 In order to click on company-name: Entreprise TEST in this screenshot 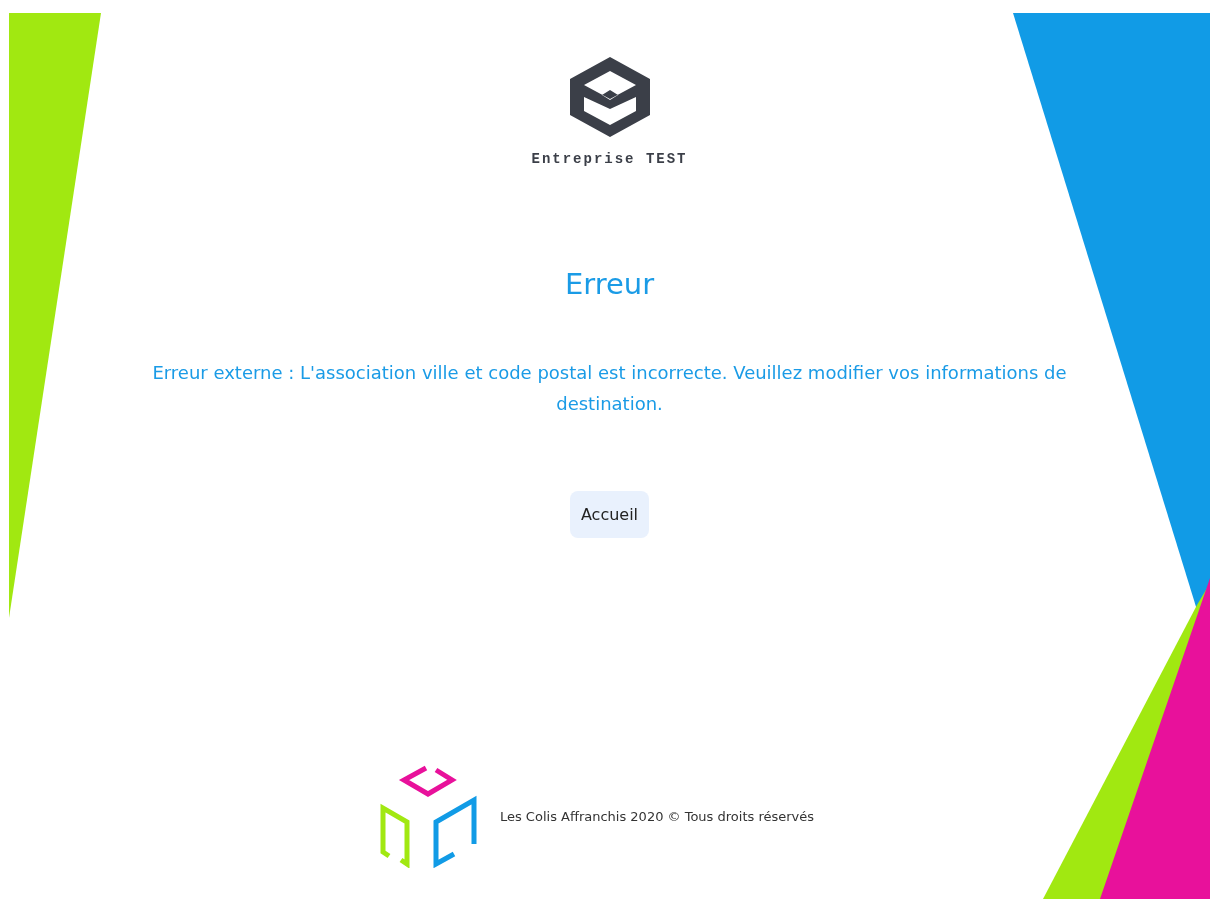, I will do `click(609, 159)`.